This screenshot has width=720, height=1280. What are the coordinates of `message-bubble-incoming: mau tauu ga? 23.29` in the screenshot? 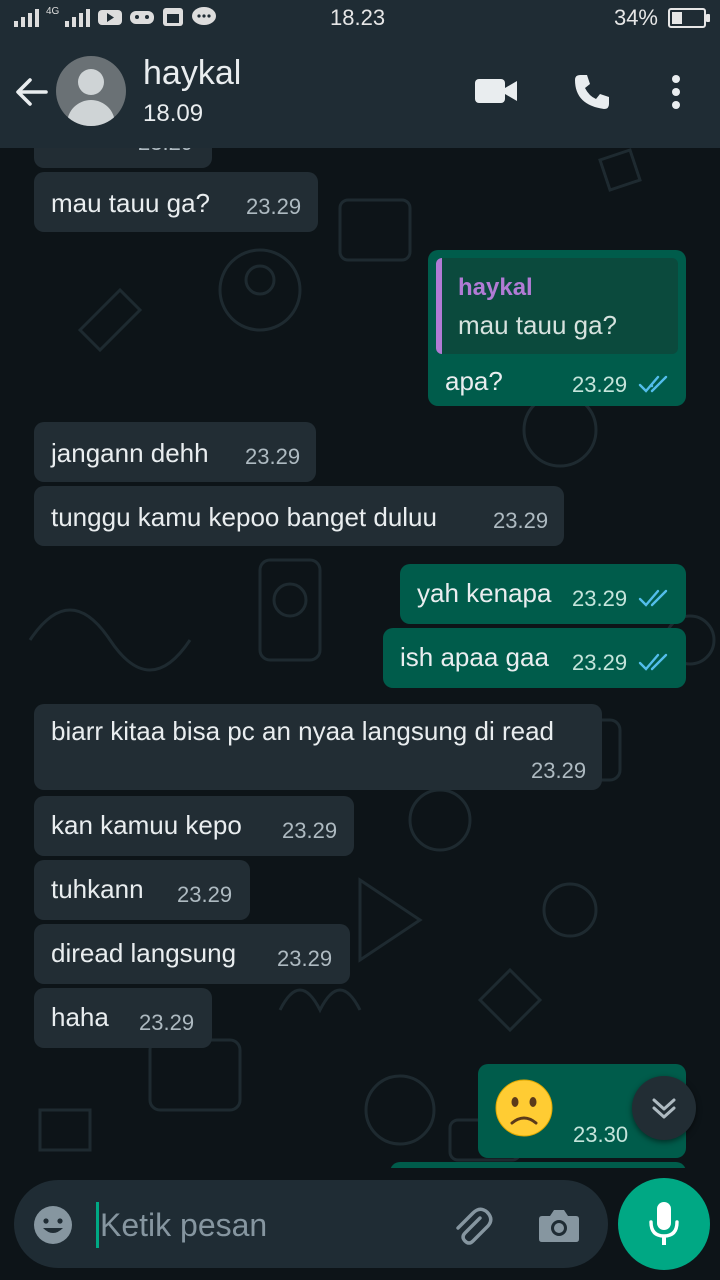 It's located at (176, 202).